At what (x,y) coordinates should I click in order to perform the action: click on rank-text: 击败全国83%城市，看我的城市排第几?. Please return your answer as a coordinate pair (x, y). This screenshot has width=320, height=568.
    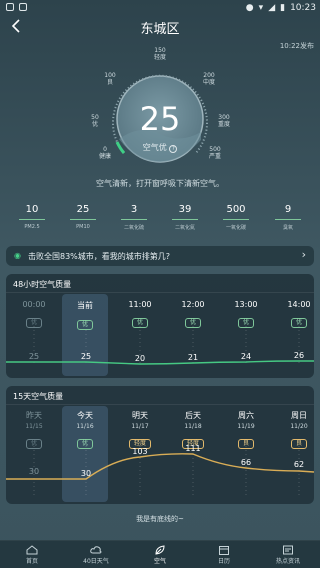
    Looking at the image, I should click on (99, 256).